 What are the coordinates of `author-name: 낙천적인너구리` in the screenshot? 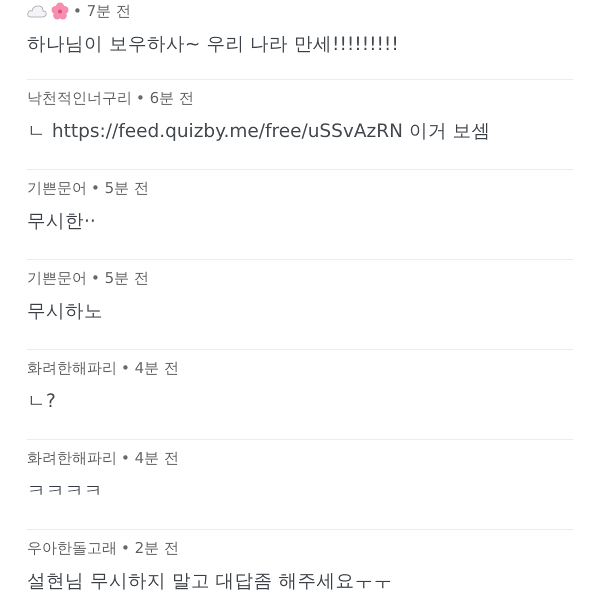 It's located at (79, 98).